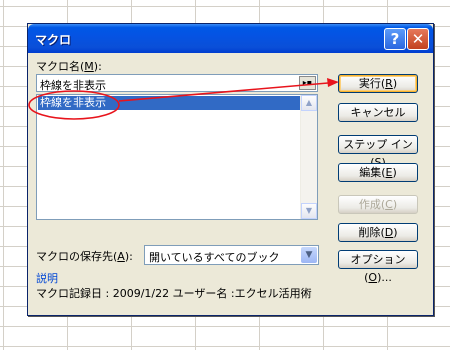  Describe the element at coordinates (309, 211) in the screenshot. I see `scroll-down-icon: ▼` at that location.